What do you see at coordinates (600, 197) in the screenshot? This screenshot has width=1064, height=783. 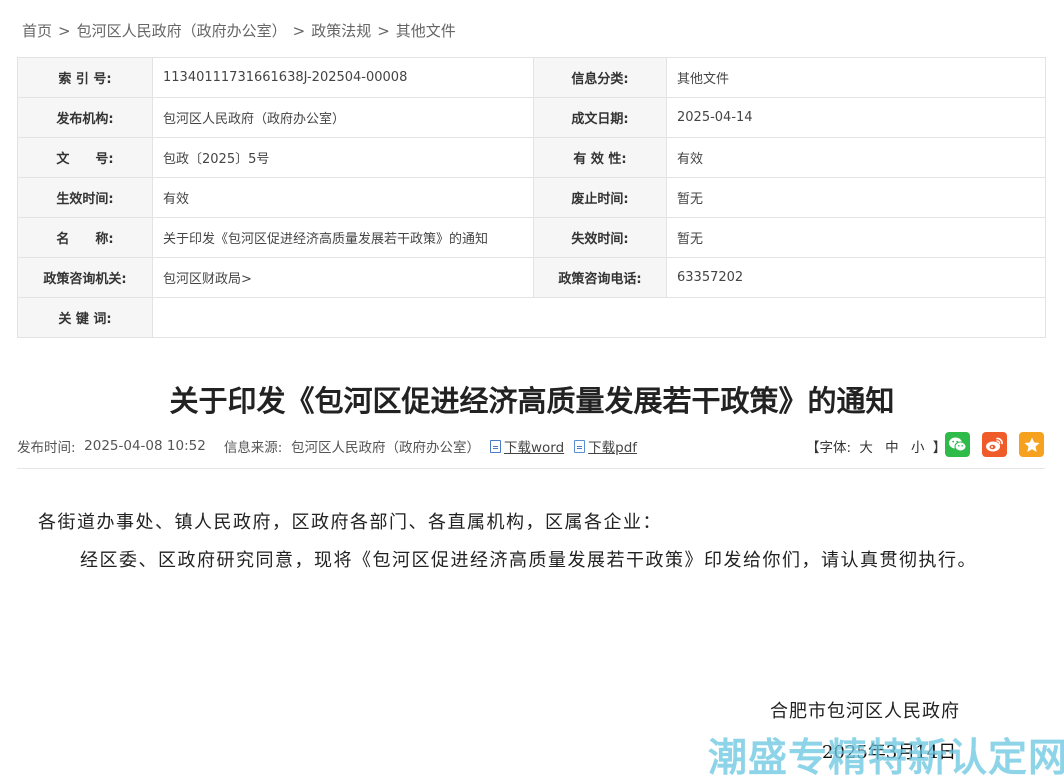 I see `abolish-time-label: 废止时间:` at bounding box center [600, 197].